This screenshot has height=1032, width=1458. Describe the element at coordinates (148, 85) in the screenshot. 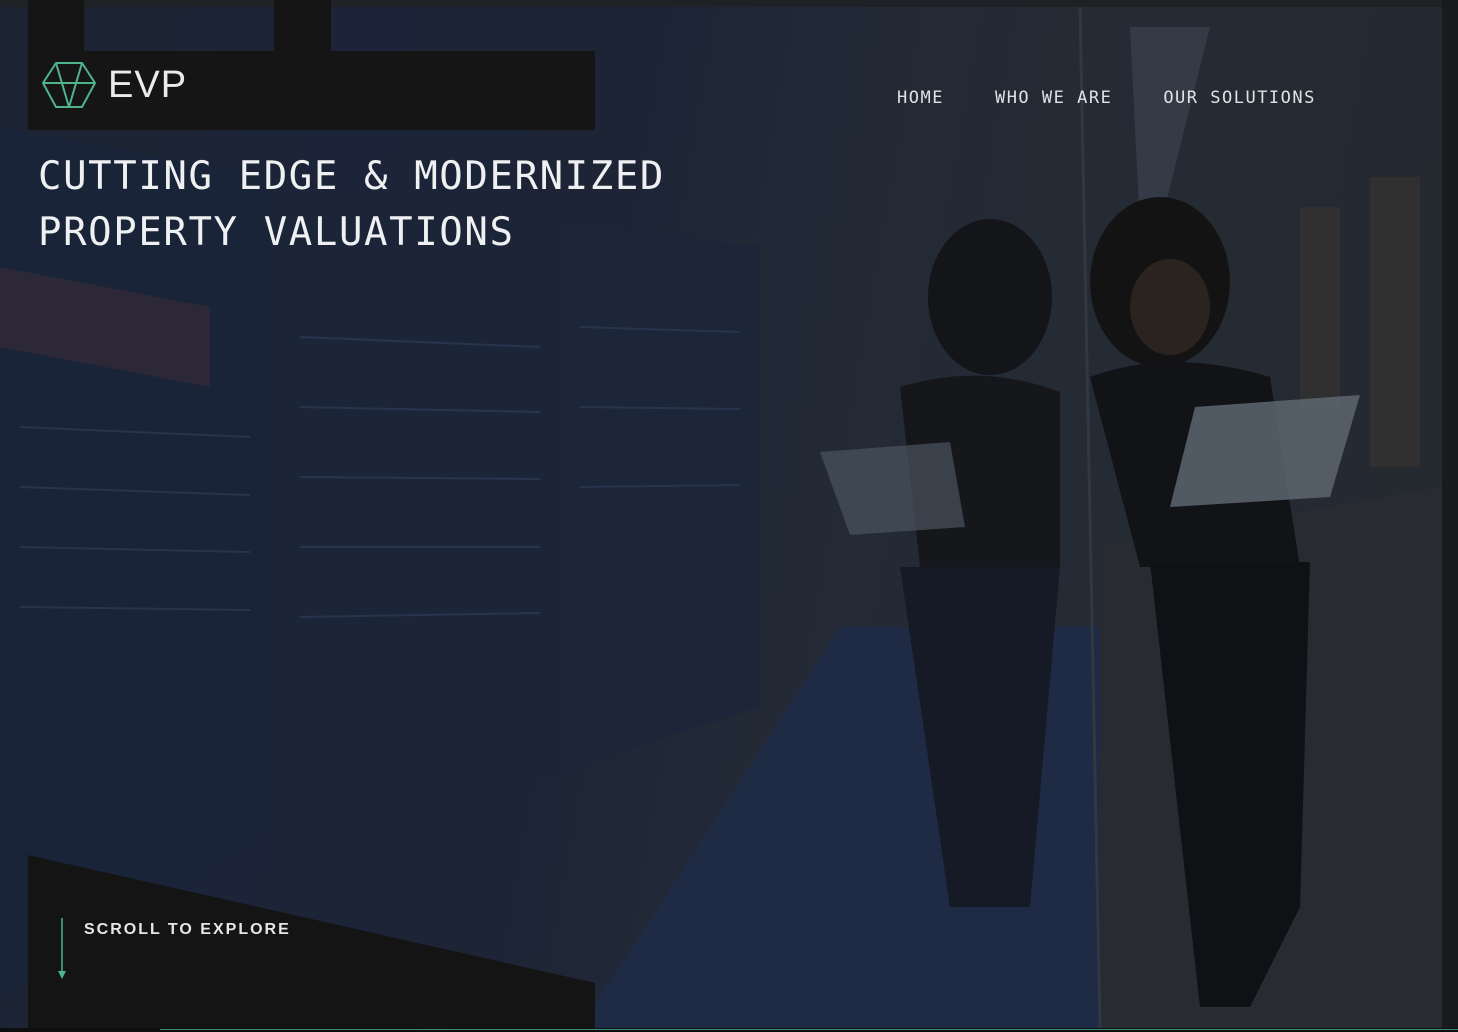

I see `brand-name: EVP` at that location.